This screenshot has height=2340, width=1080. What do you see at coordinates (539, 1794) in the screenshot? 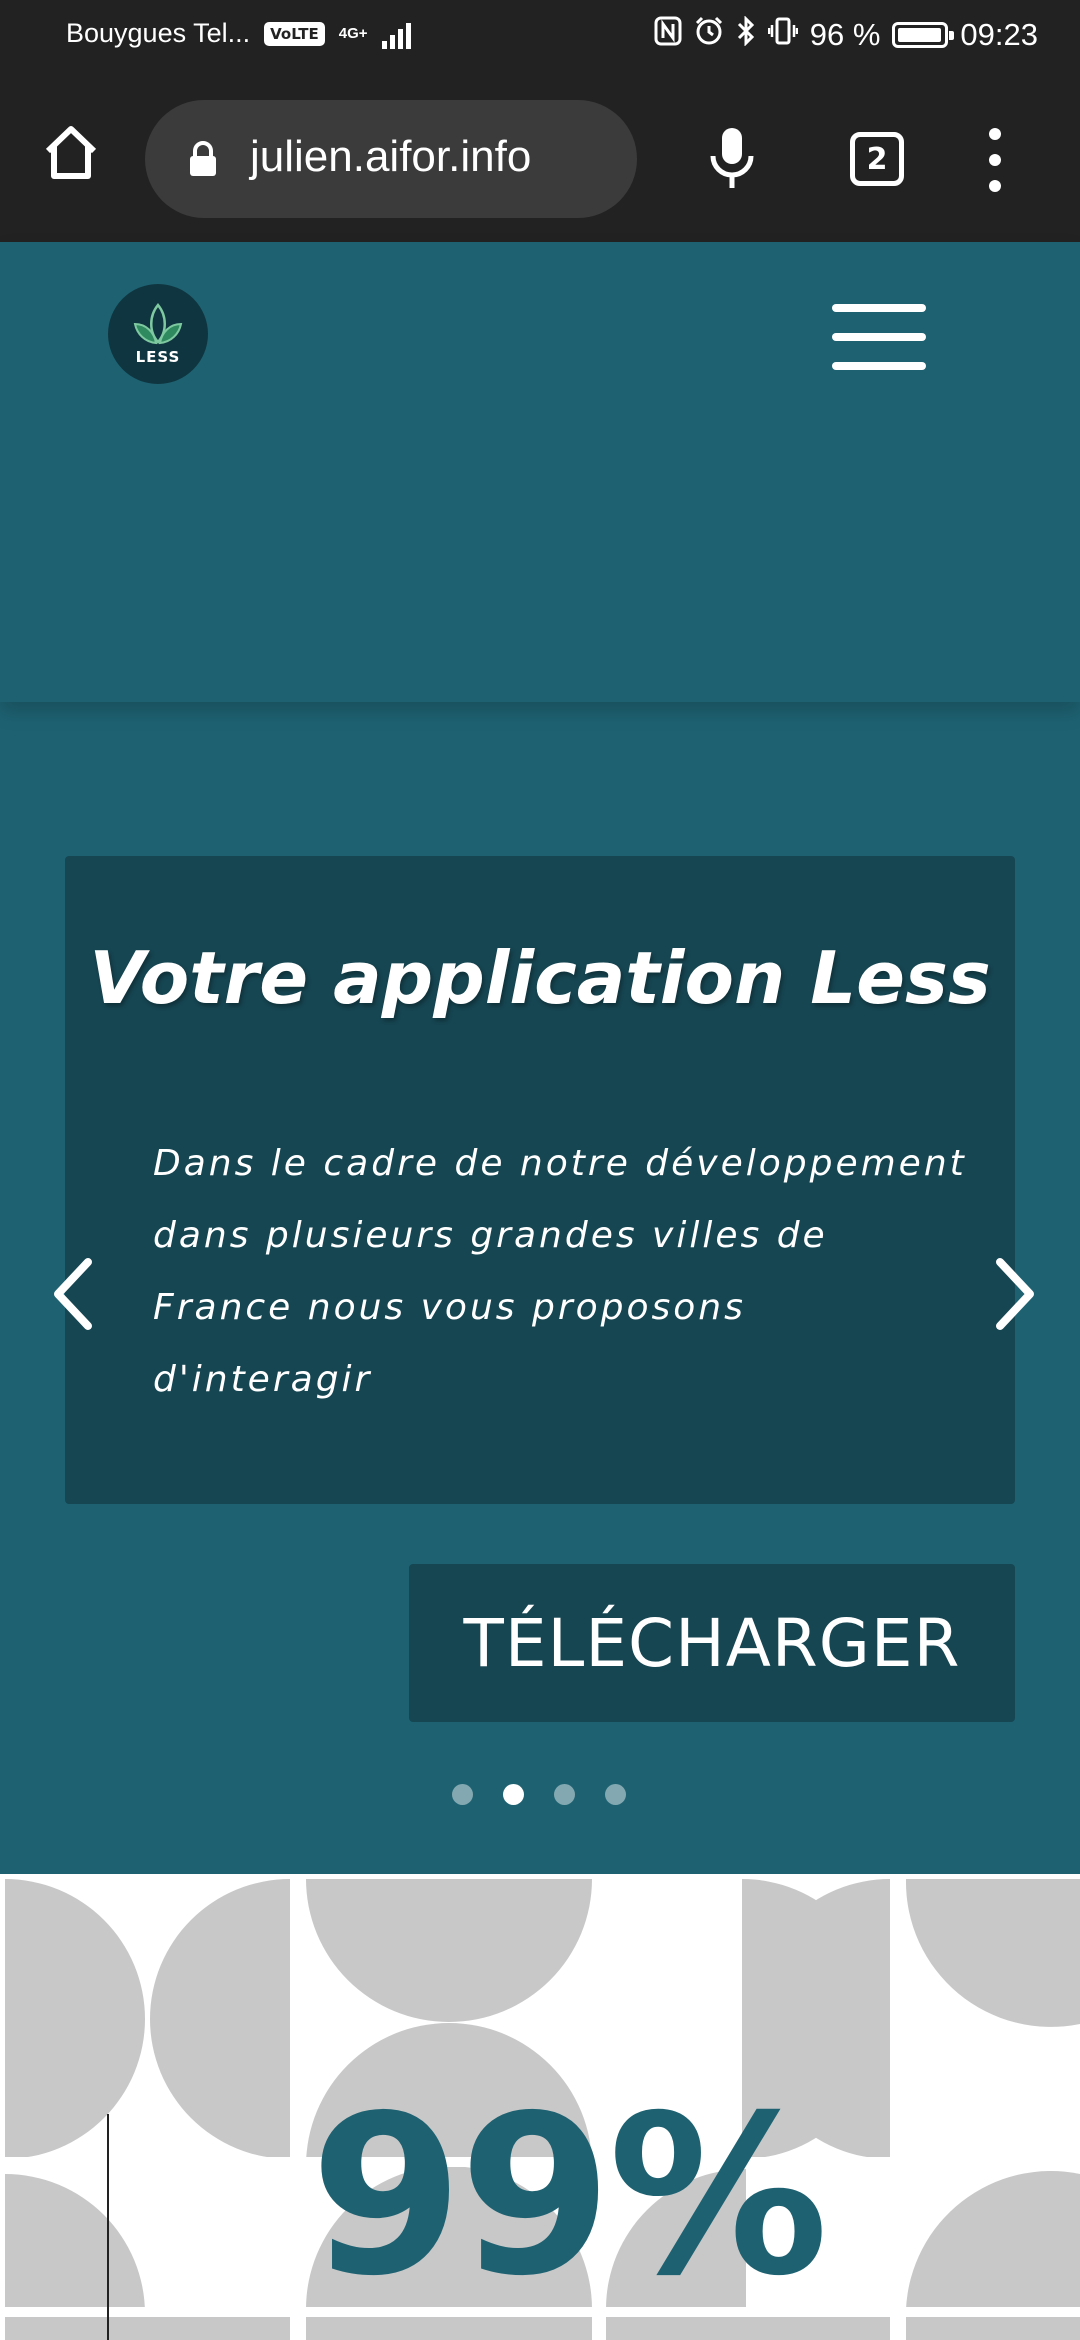
I see `carousel-pagination` at bounding box center [539, 1794].